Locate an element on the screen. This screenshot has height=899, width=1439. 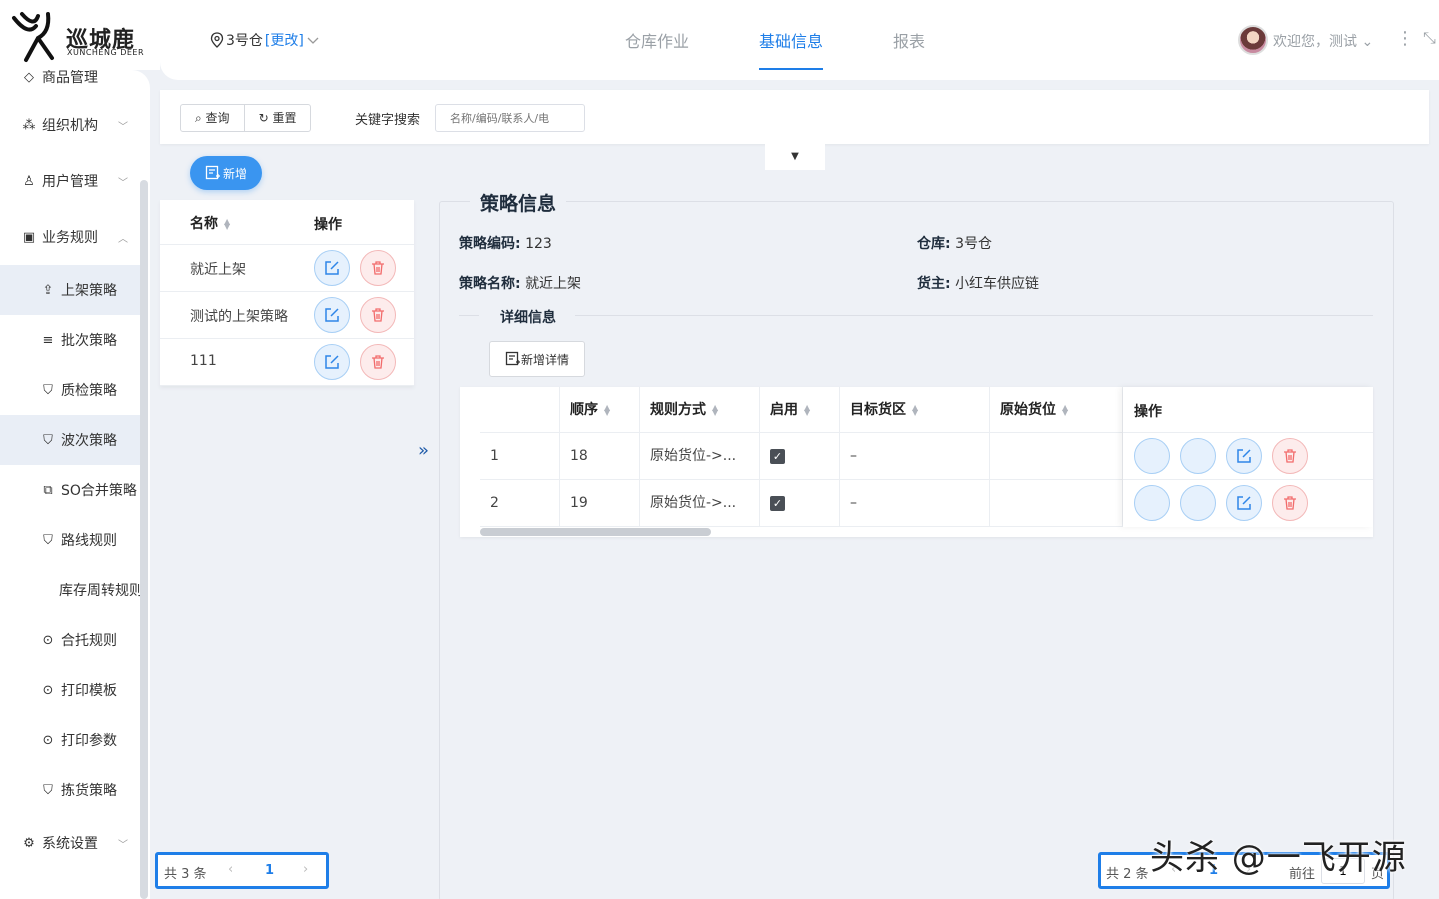
col-ops-header: 操作 is located at coordinates (328, 225).